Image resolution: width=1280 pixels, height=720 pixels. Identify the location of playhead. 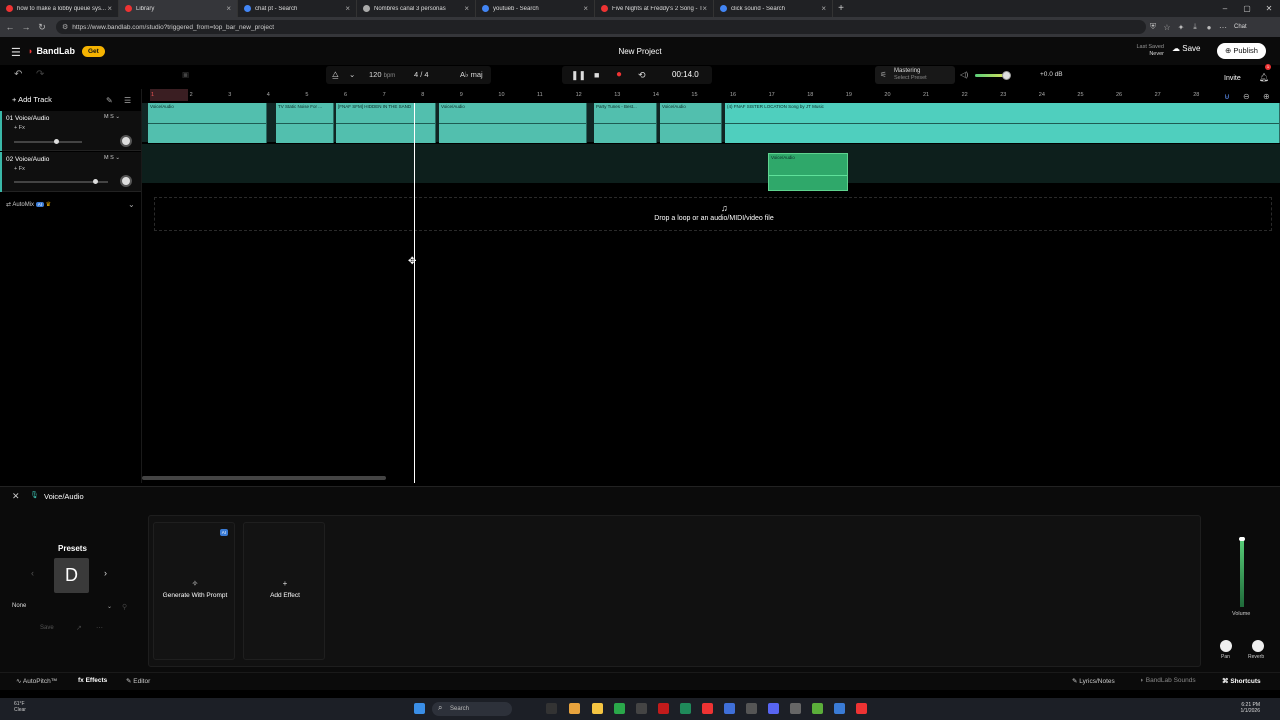
(414, 293).